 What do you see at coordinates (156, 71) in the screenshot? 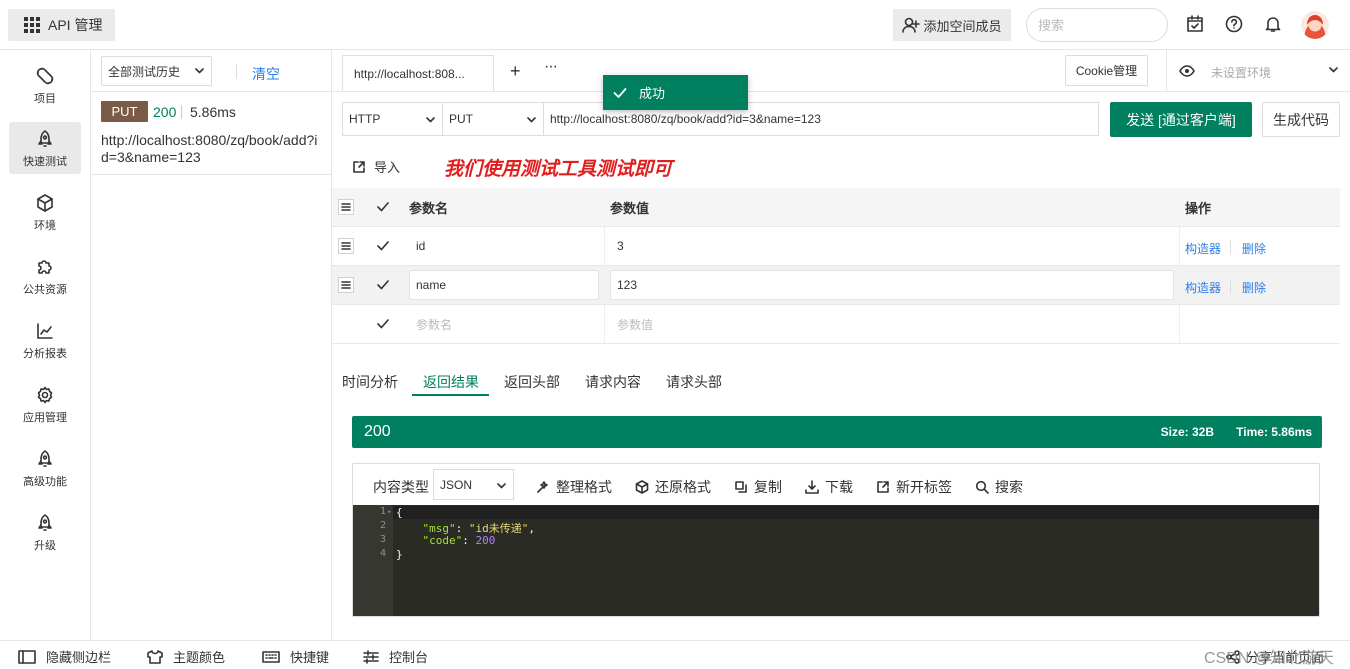
I see `history-filter-select: 全部测试历史` at bounding box center [156, 71].